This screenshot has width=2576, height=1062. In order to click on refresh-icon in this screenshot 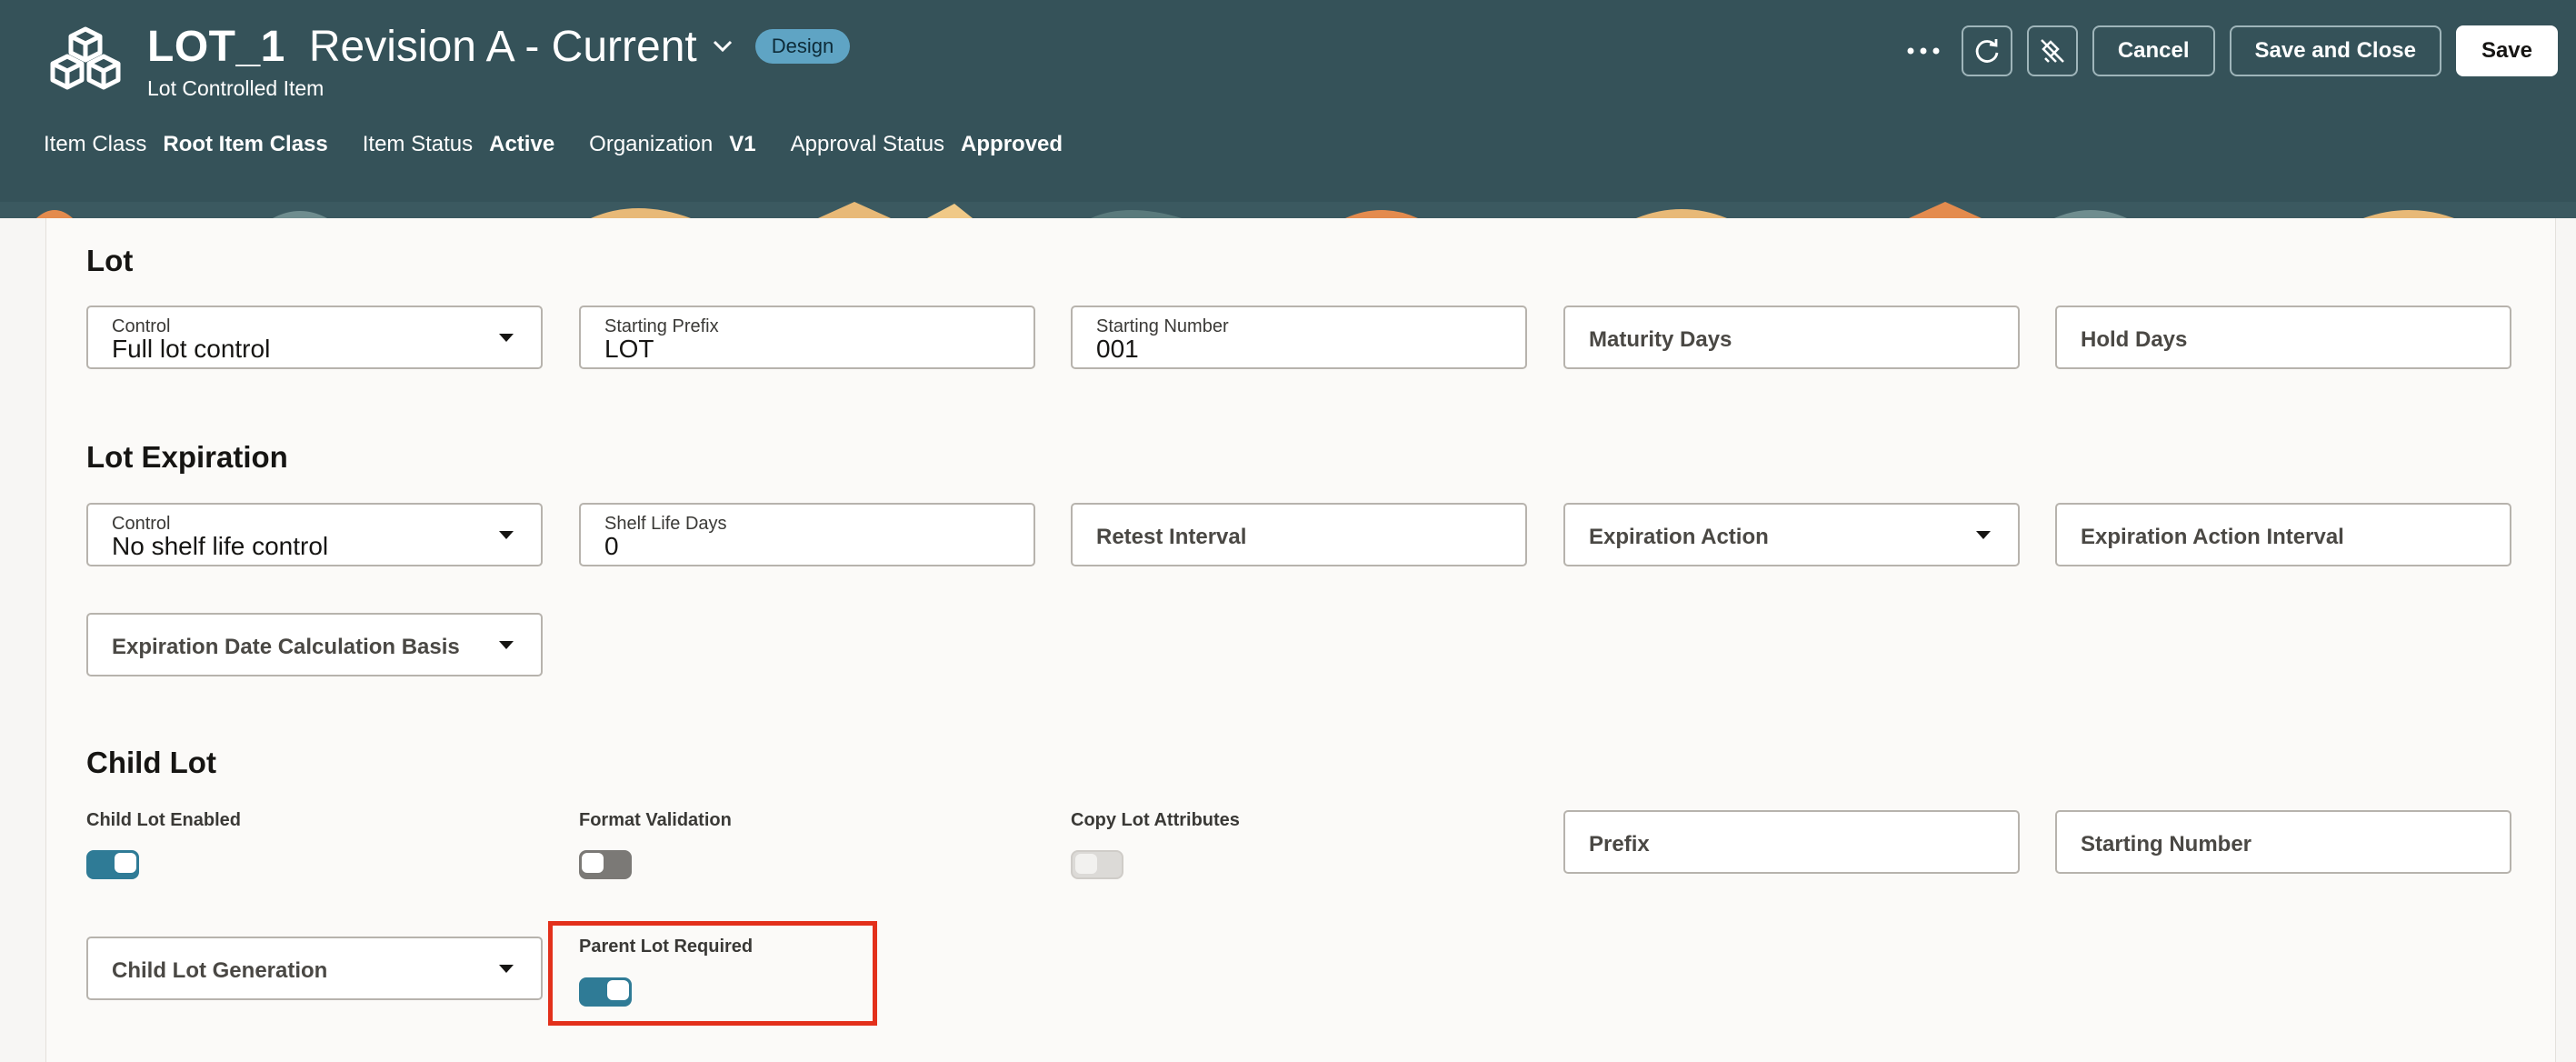, I will do `click(1986, 50)`.